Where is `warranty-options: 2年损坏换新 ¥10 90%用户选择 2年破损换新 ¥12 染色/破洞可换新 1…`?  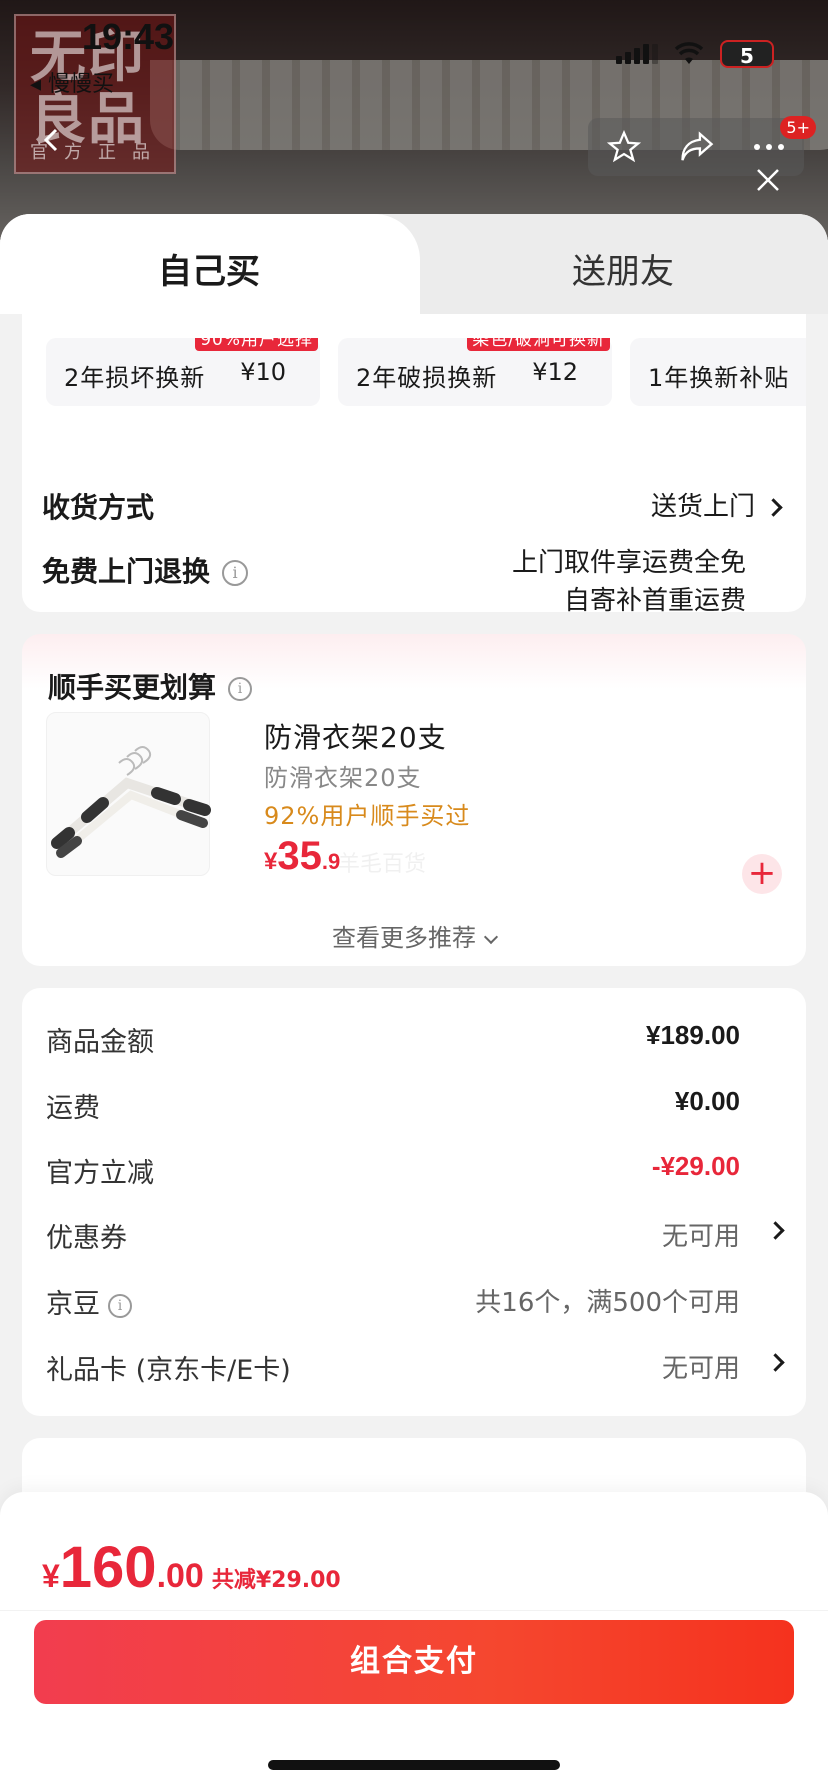
warranty-options: 2年损坏换新 ¥10 90%用户选择 2年破损换新 ¥12 染色/破洞可换新 1… is located at coordinates (426, 372).